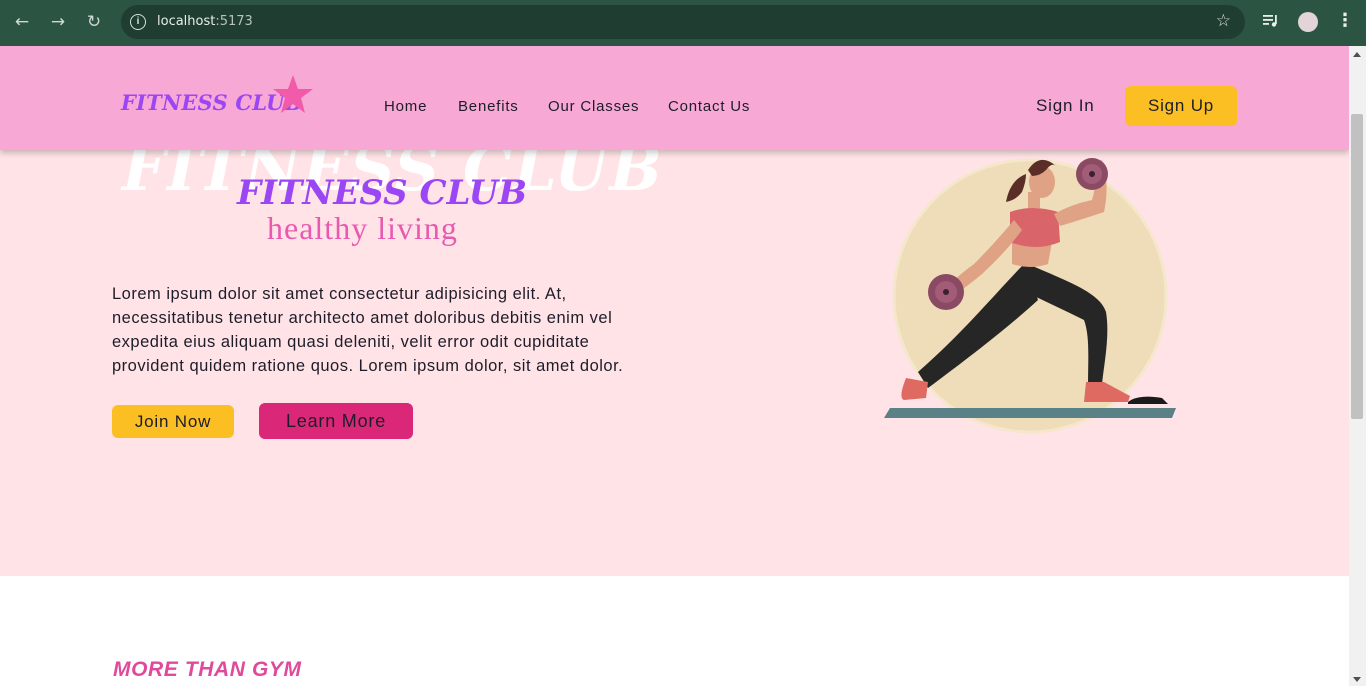  Describe the element at coordinates (1357, 54) in the screenshot. I see `scroll-up-arrow-icon` at that location.